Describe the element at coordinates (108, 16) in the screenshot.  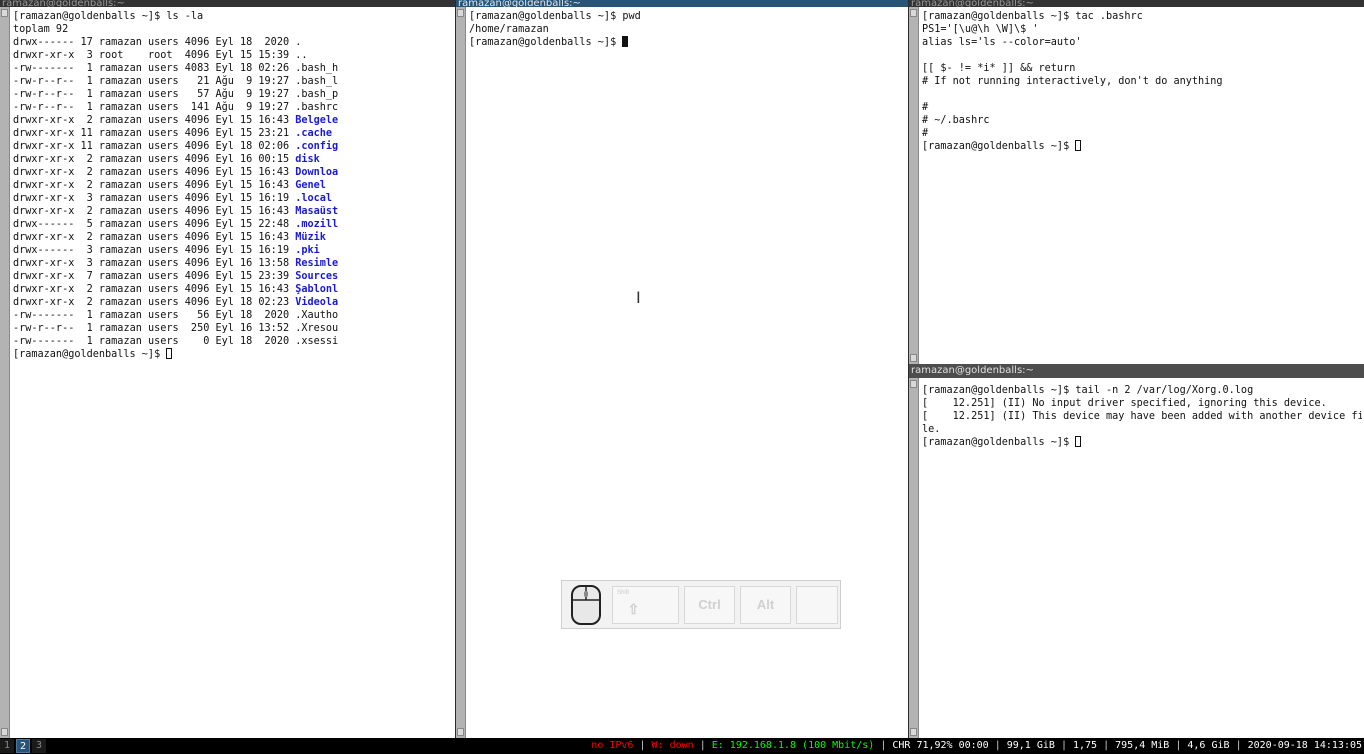
I see `terminal-line: [ramazan@goldenballs ~]$ ls -la` at that location.